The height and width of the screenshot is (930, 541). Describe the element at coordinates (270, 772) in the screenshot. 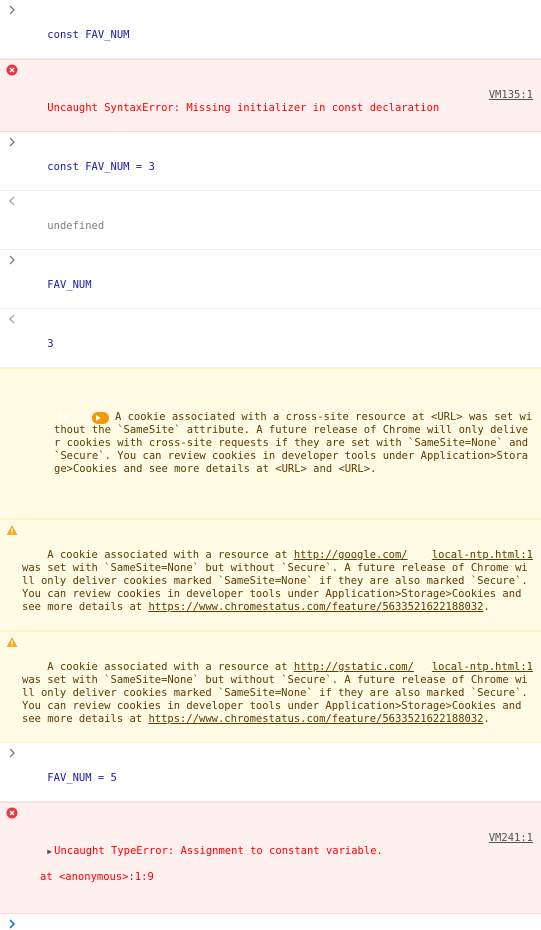

I see `console-input-entry: FAV_NUM = 5` at that location.